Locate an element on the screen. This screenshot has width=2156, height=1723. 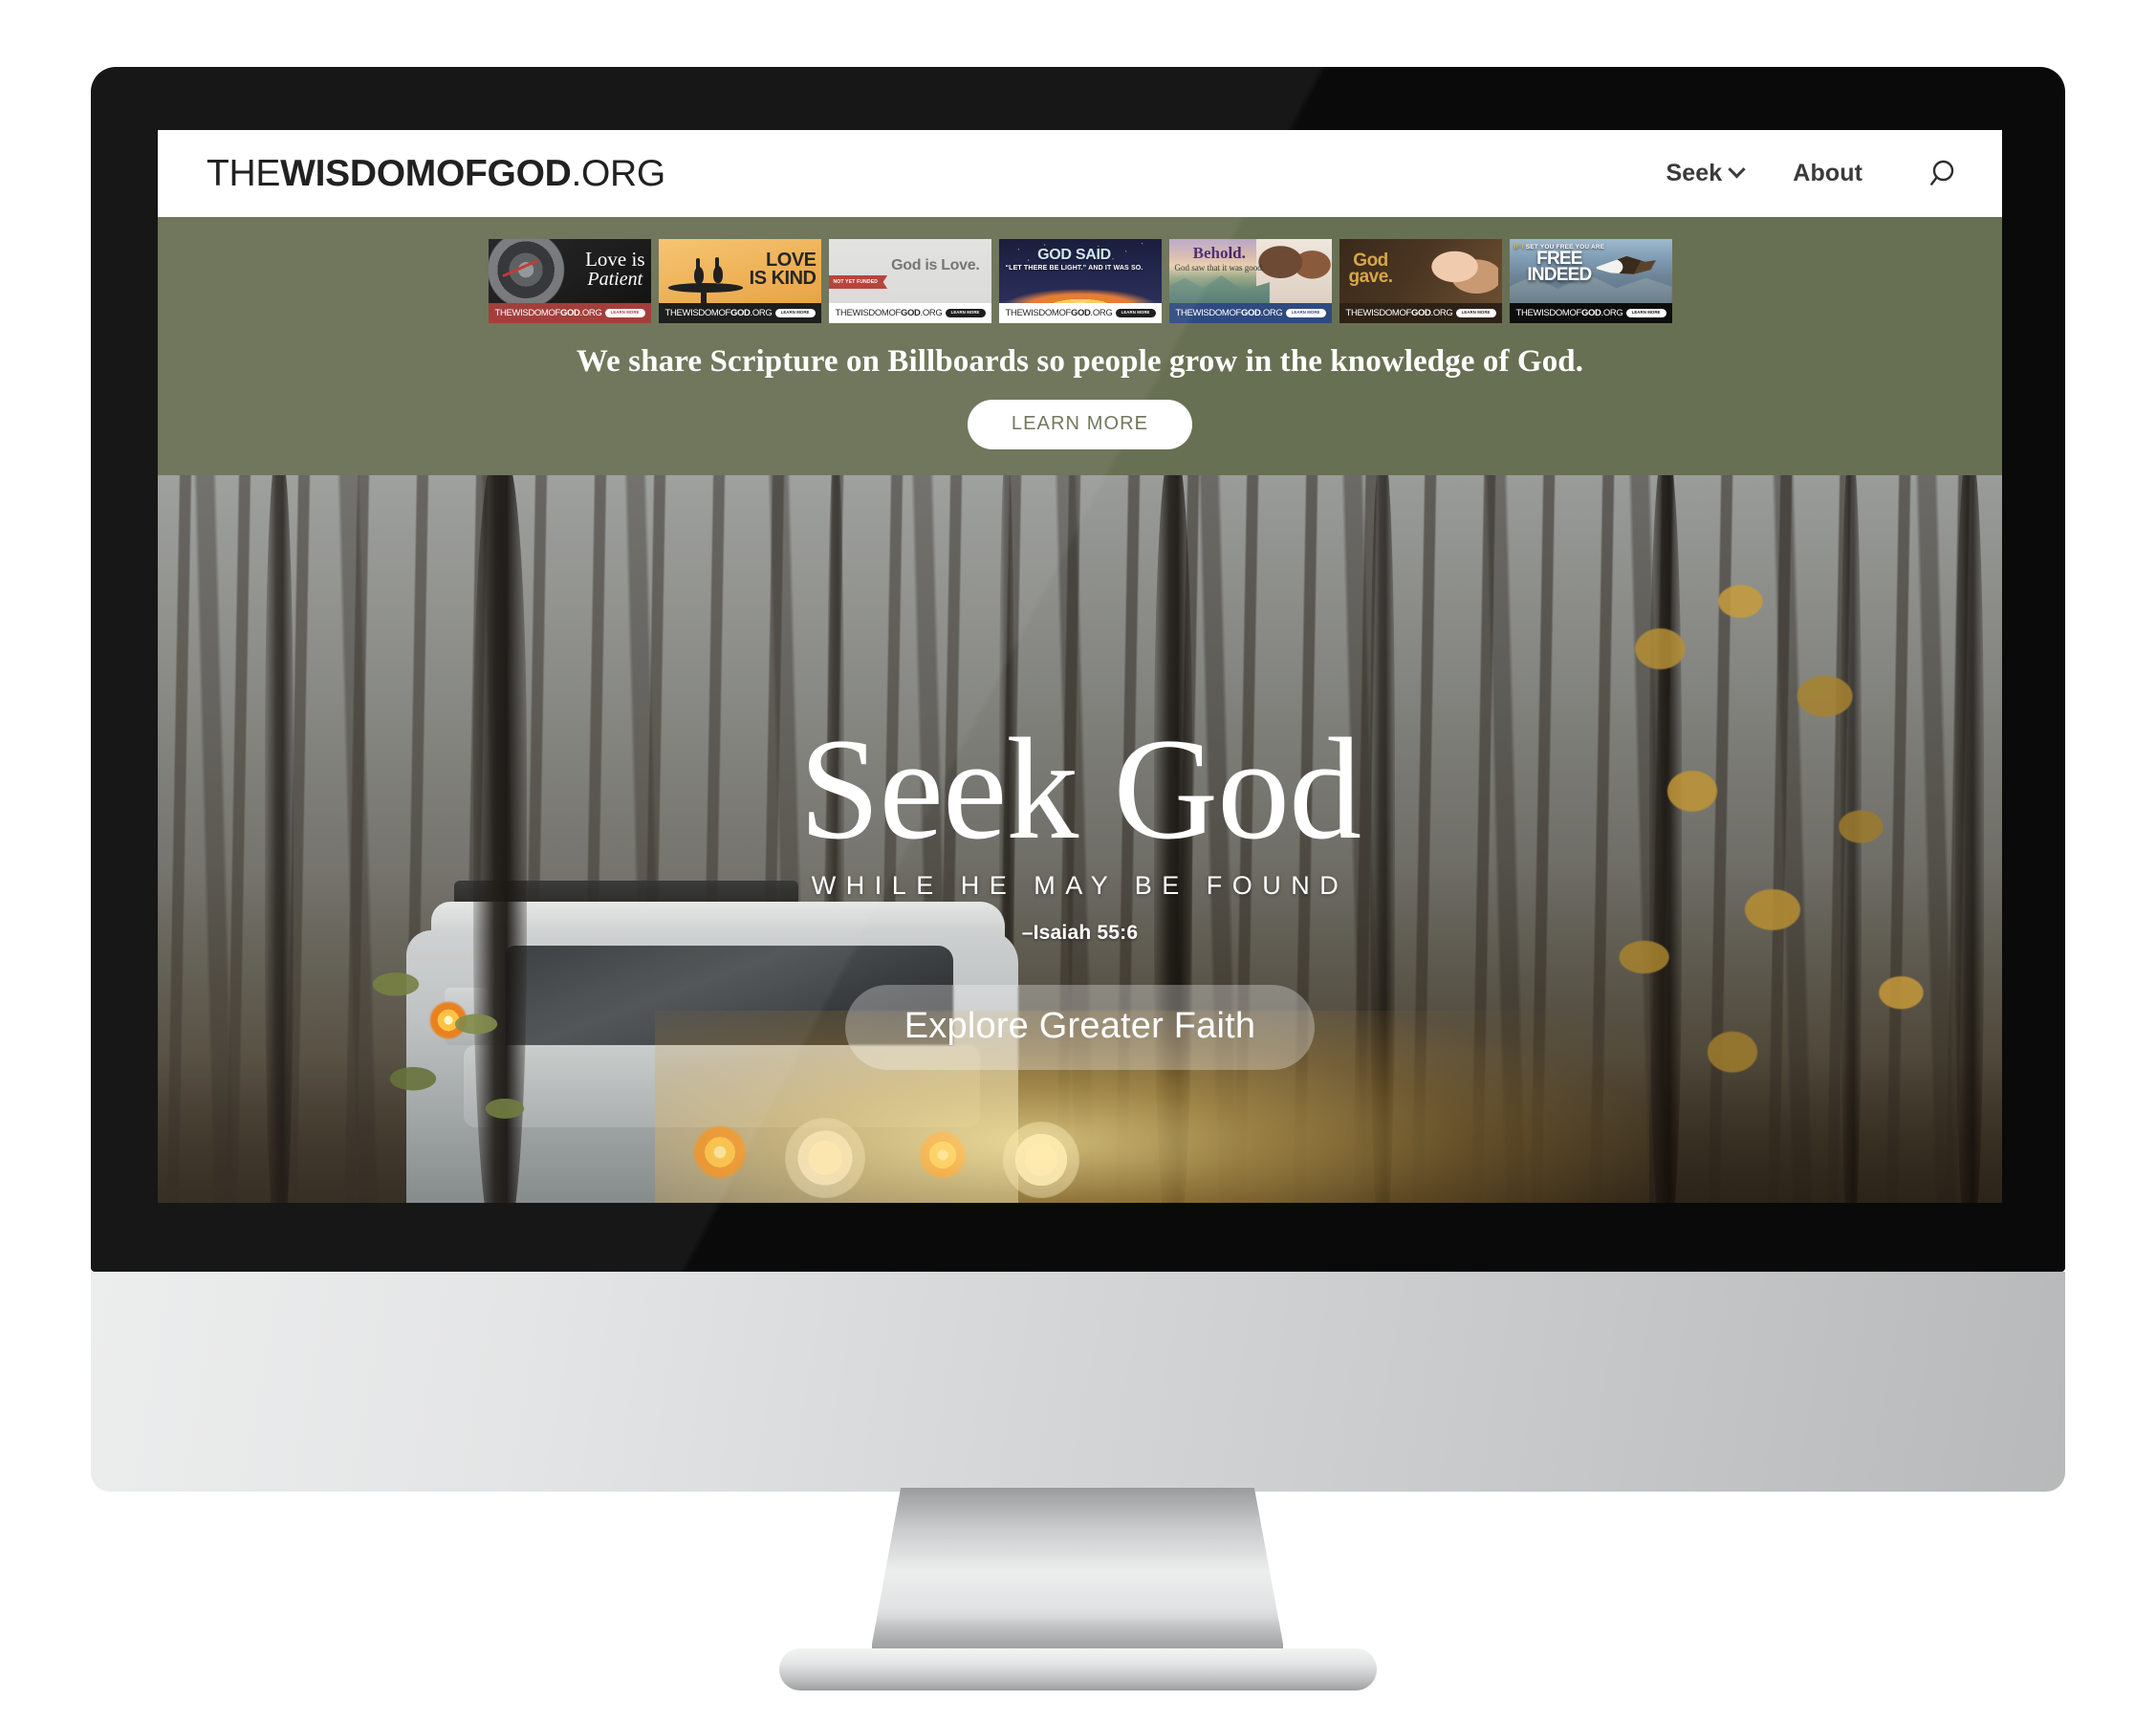
not-yet-funded-ribbon: NOT YET FUNDED is located at coordinates (858, 282).